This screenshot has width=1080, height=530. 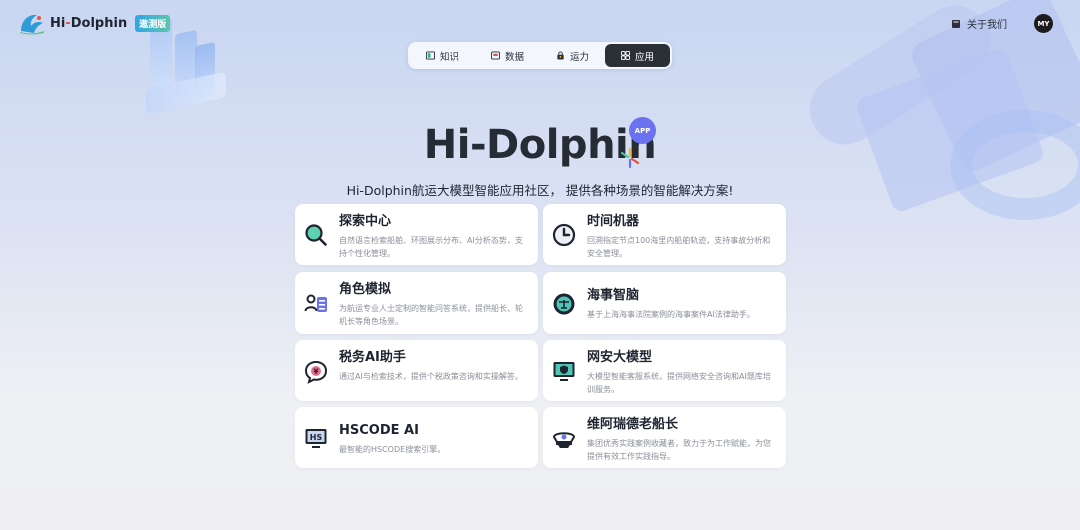 I want to click on tax-chat-icon, so click(x=316, y=372).